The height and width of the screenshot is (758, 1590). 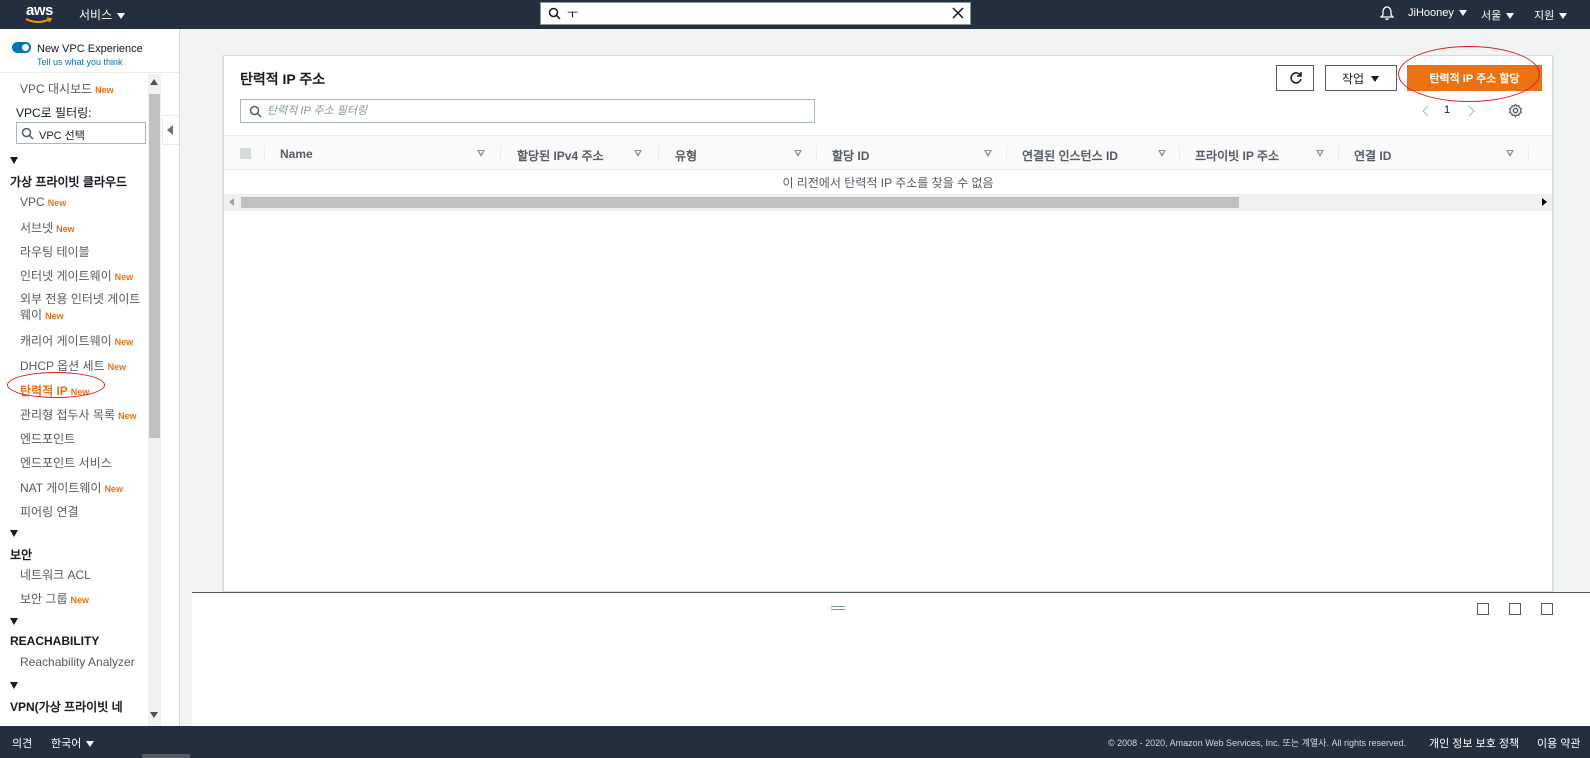 I want to click on sidebar-scrollbar, so click(x=154, y=400).